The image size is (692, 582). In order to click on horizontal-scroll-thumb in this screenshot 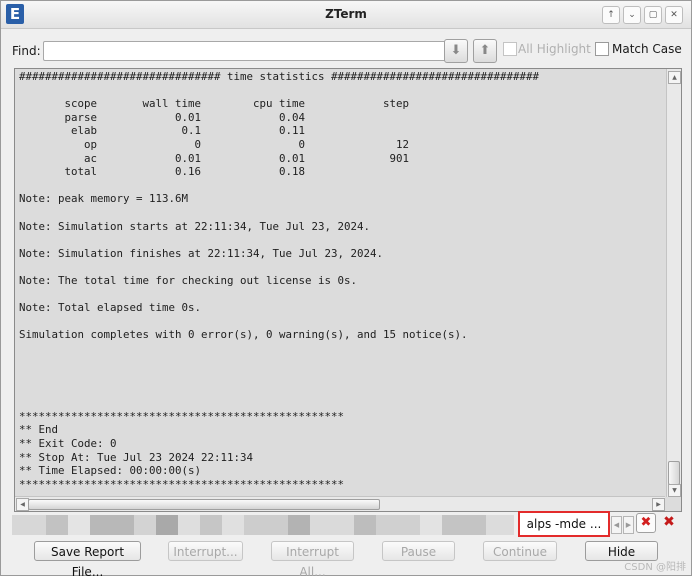, I will do `click(204, 504)`.